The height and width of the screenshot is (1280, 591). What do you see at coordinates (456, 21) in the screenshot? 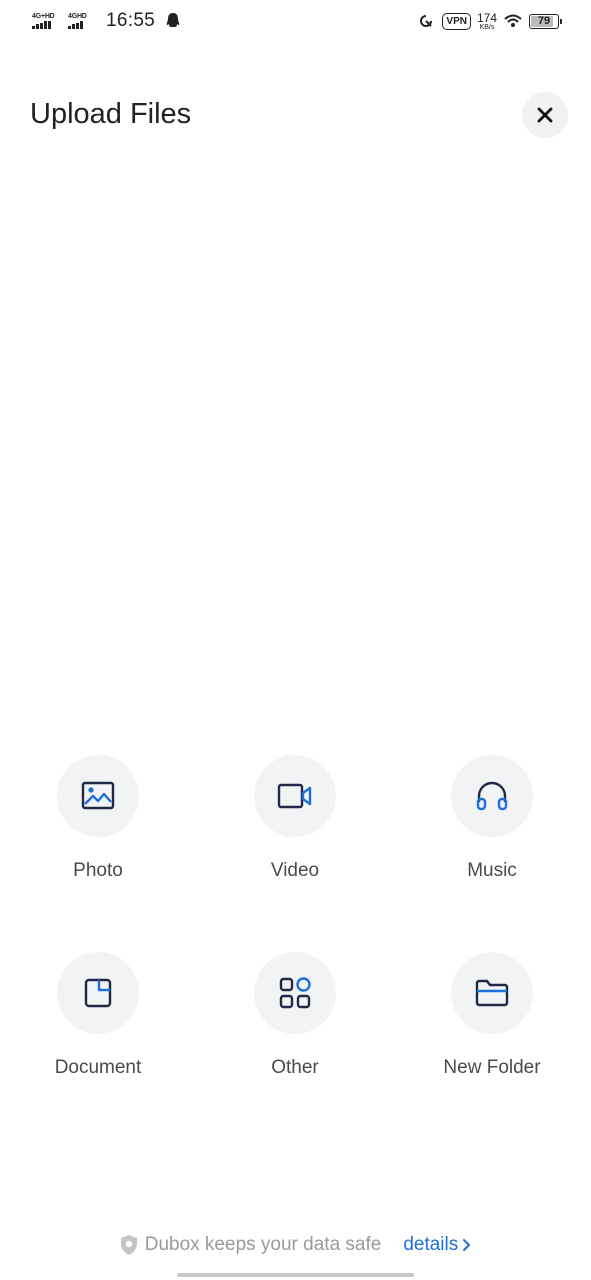
I see `vpn-badge: VPN` at bounding box center [456, 21].